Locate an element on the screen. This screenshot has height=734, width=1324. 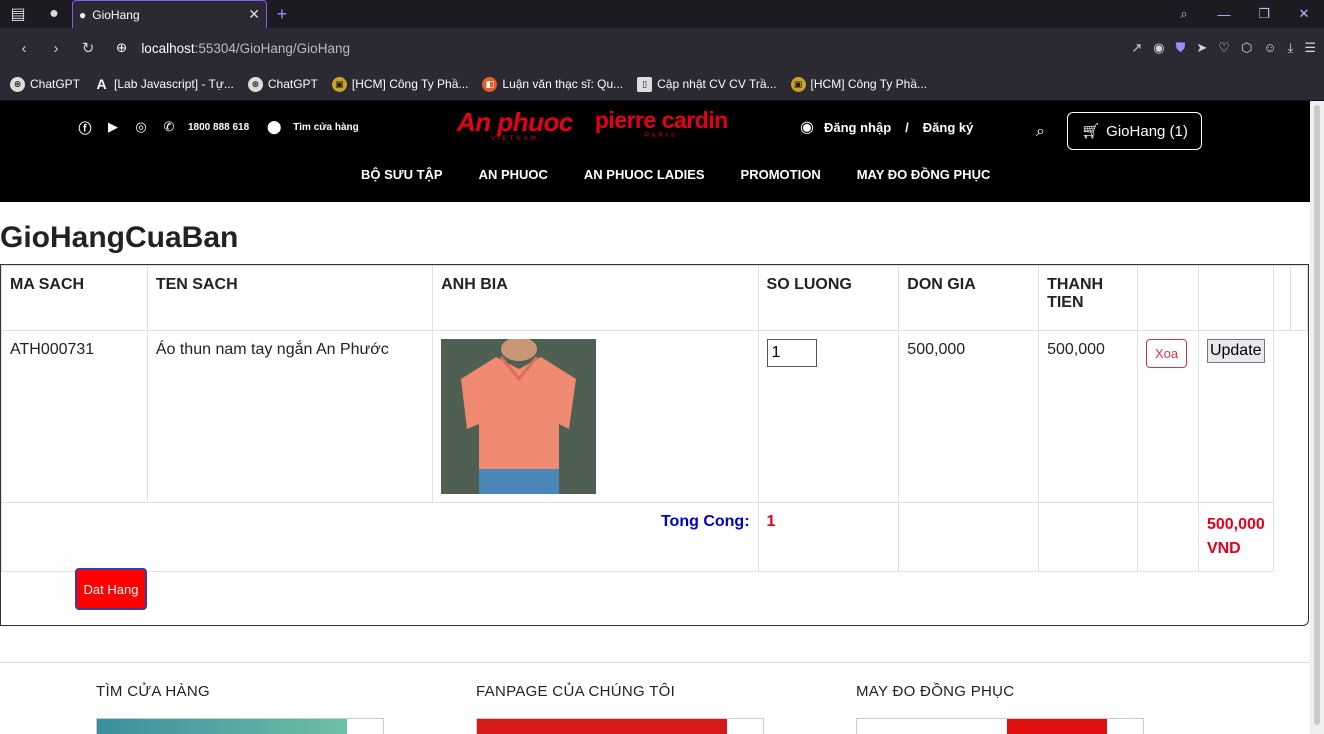
update-button: Update is located at coordinates (1235, 351).